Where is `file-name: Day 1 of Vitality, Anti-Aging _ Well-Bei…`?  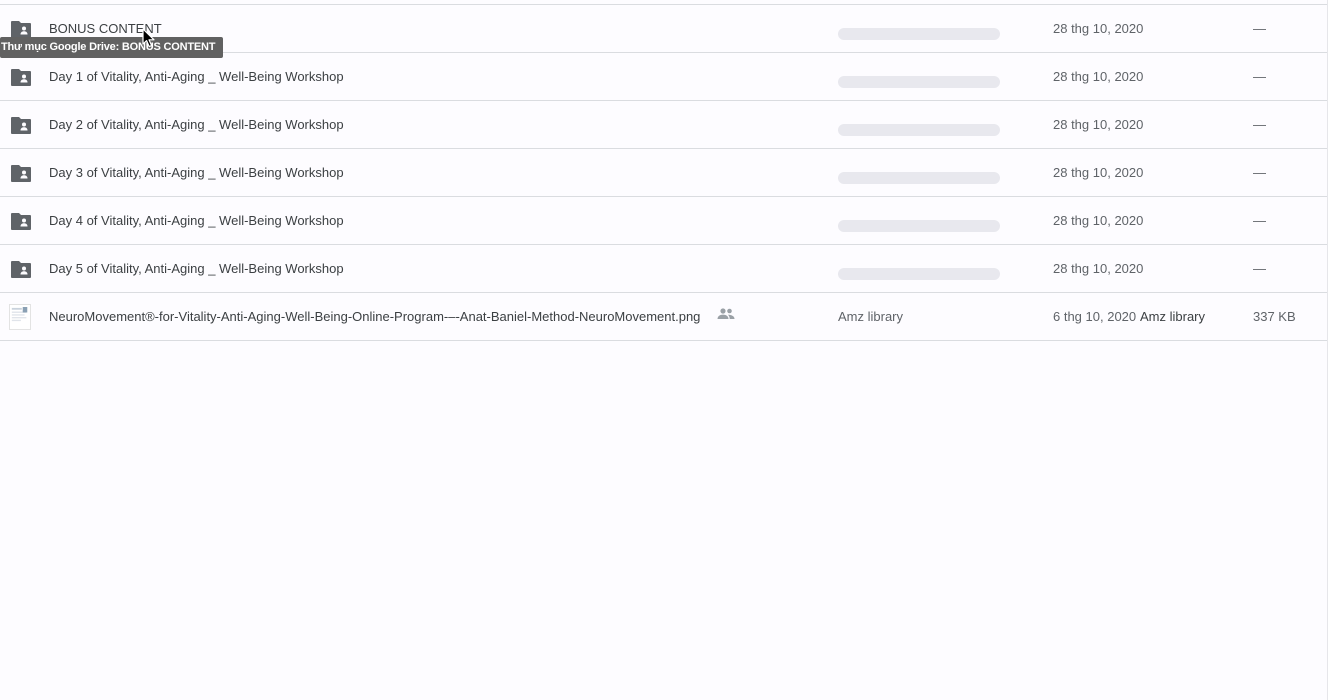
file-name: Day 1 of Vitality, Anti-Aging _ Well-Bei… is located at coordinates (196, 76).